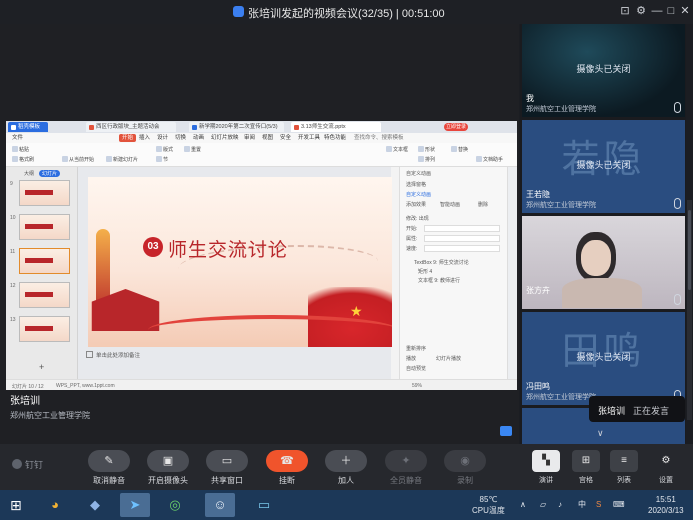 This screenshot has height=520, width=693. I want to click on menu-view: 视图, so click(267, 138).